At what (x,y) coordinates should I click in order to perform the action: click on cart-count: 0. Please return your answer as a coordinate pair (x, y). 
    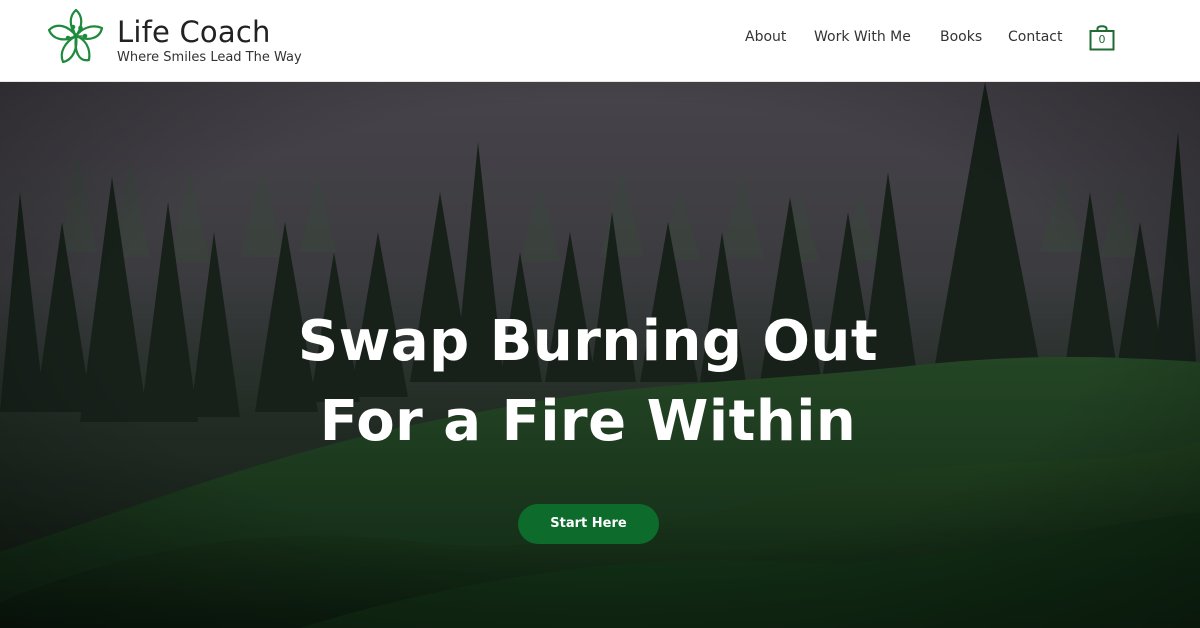
    Looking at the image, I should click on (1102, 39).